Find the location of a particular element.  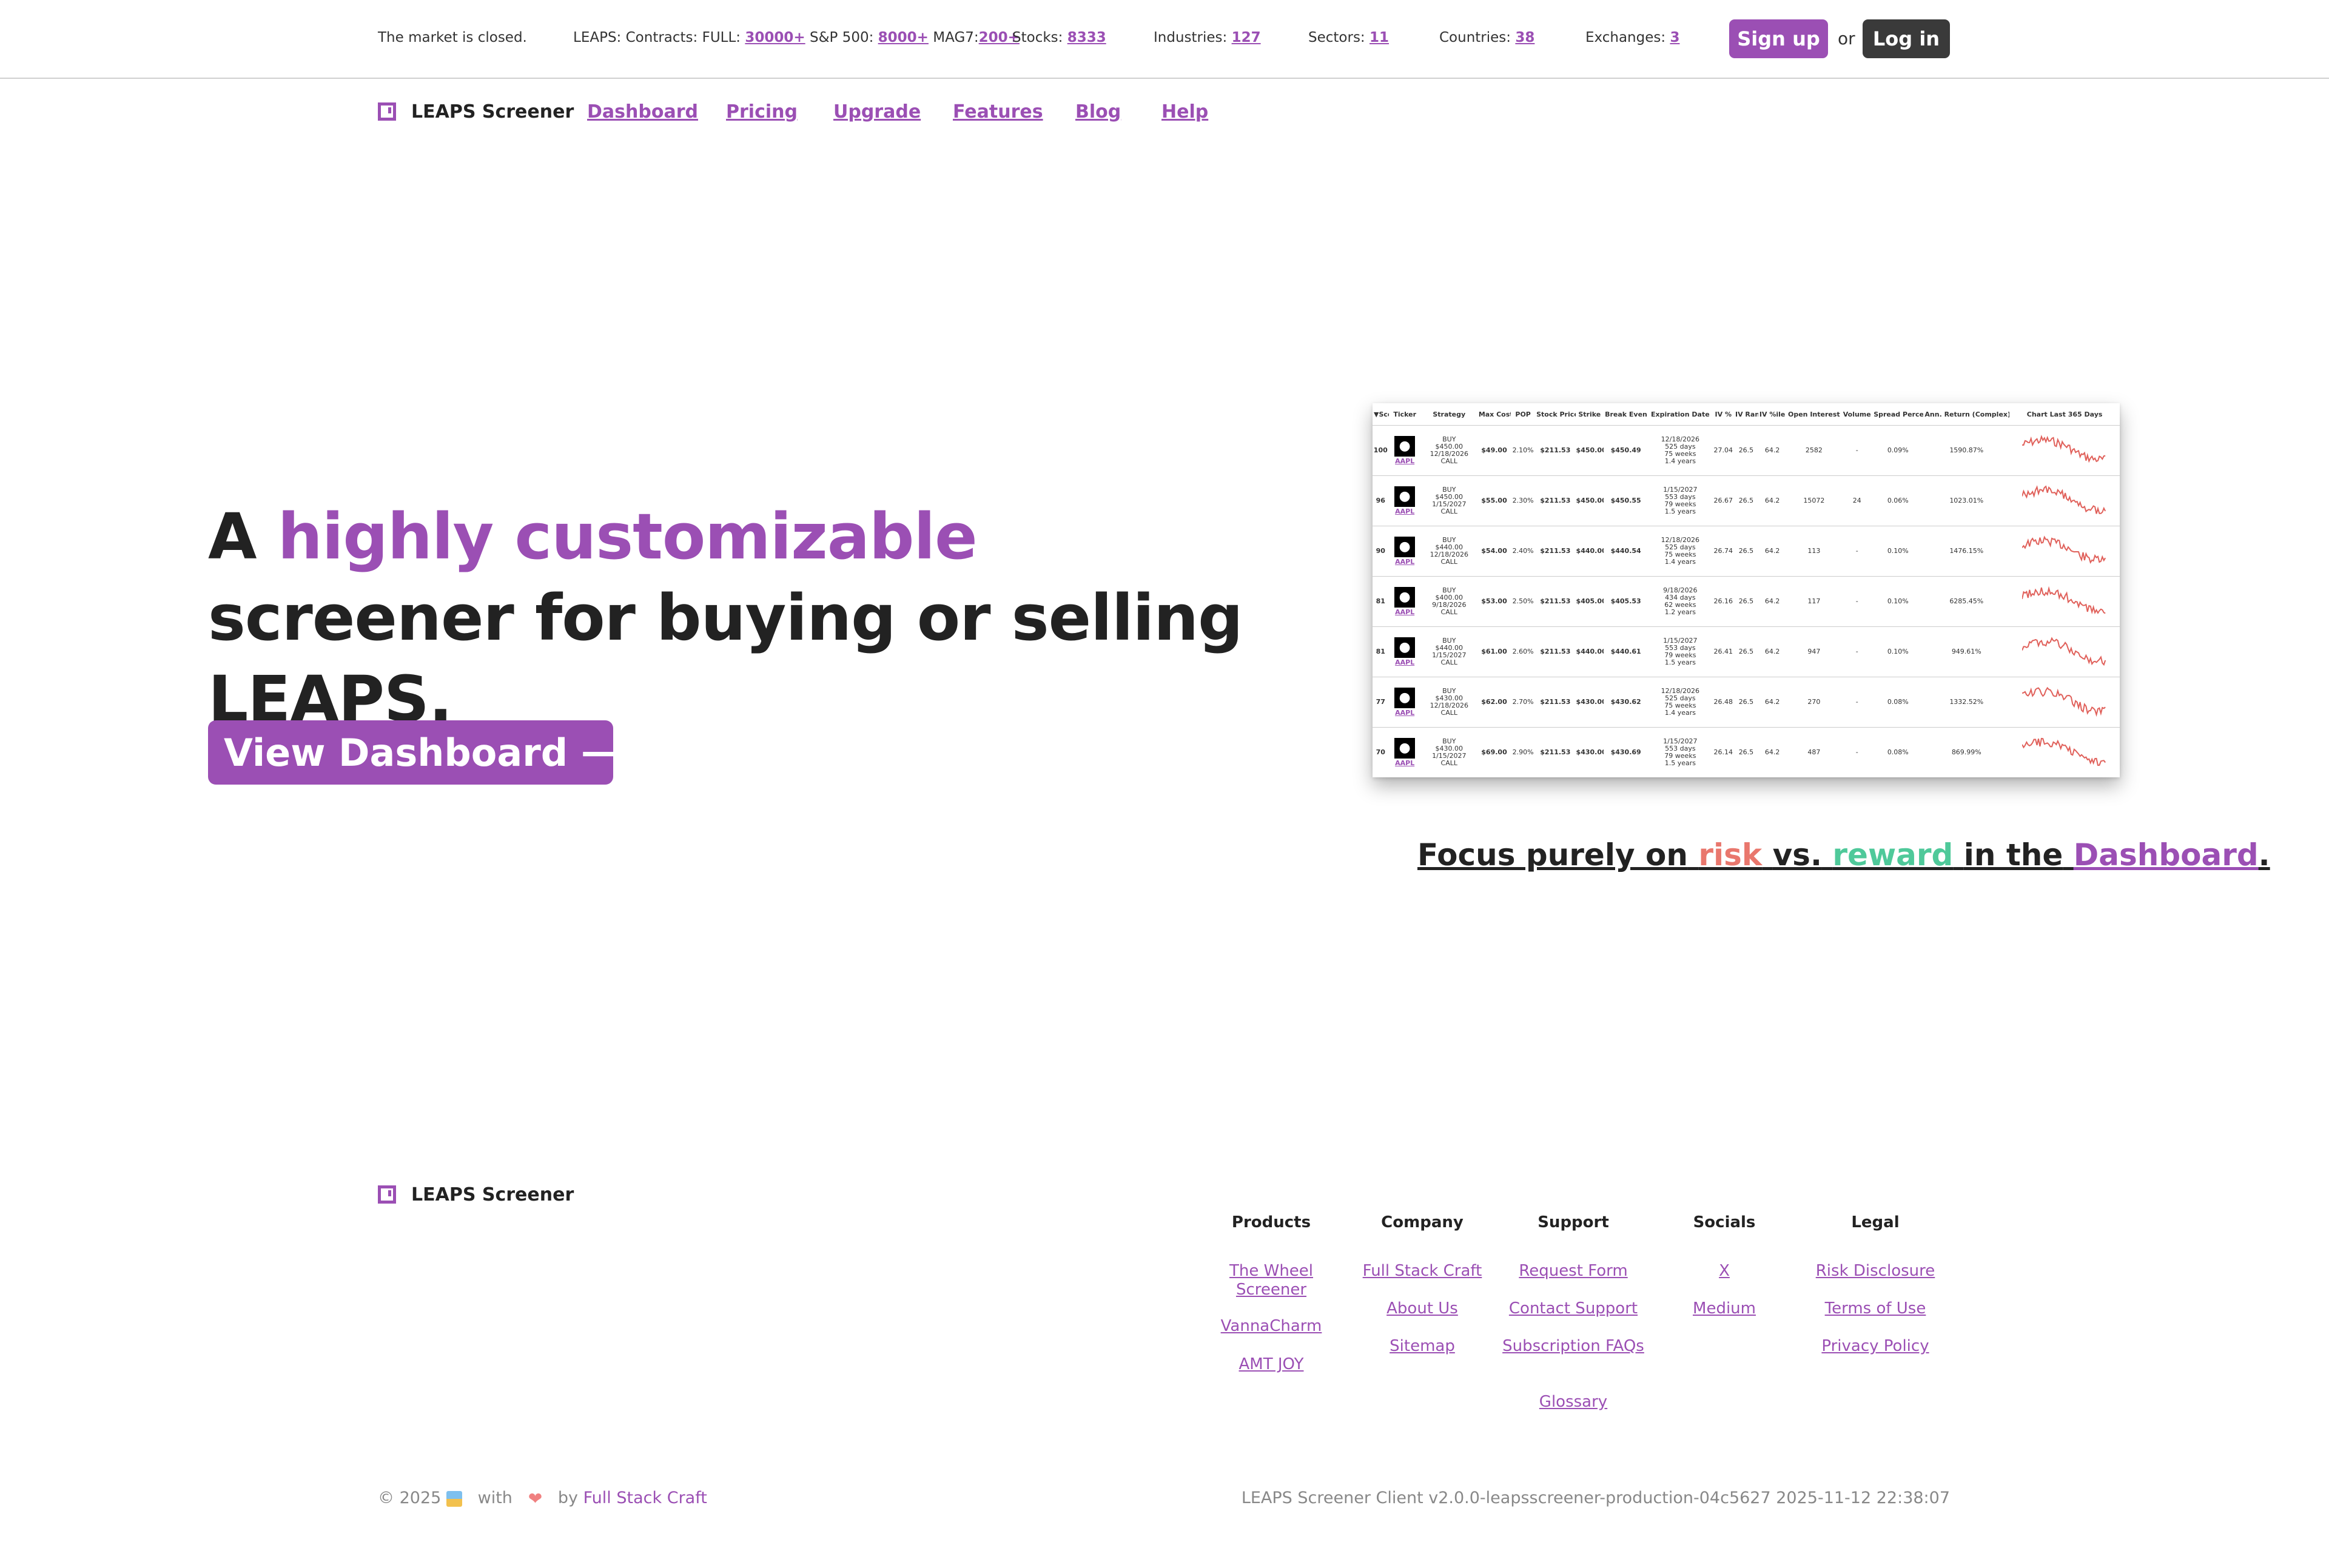

footer-link-wheel-screener: The Wheel Screener is located at coordinates (1271, 1281).